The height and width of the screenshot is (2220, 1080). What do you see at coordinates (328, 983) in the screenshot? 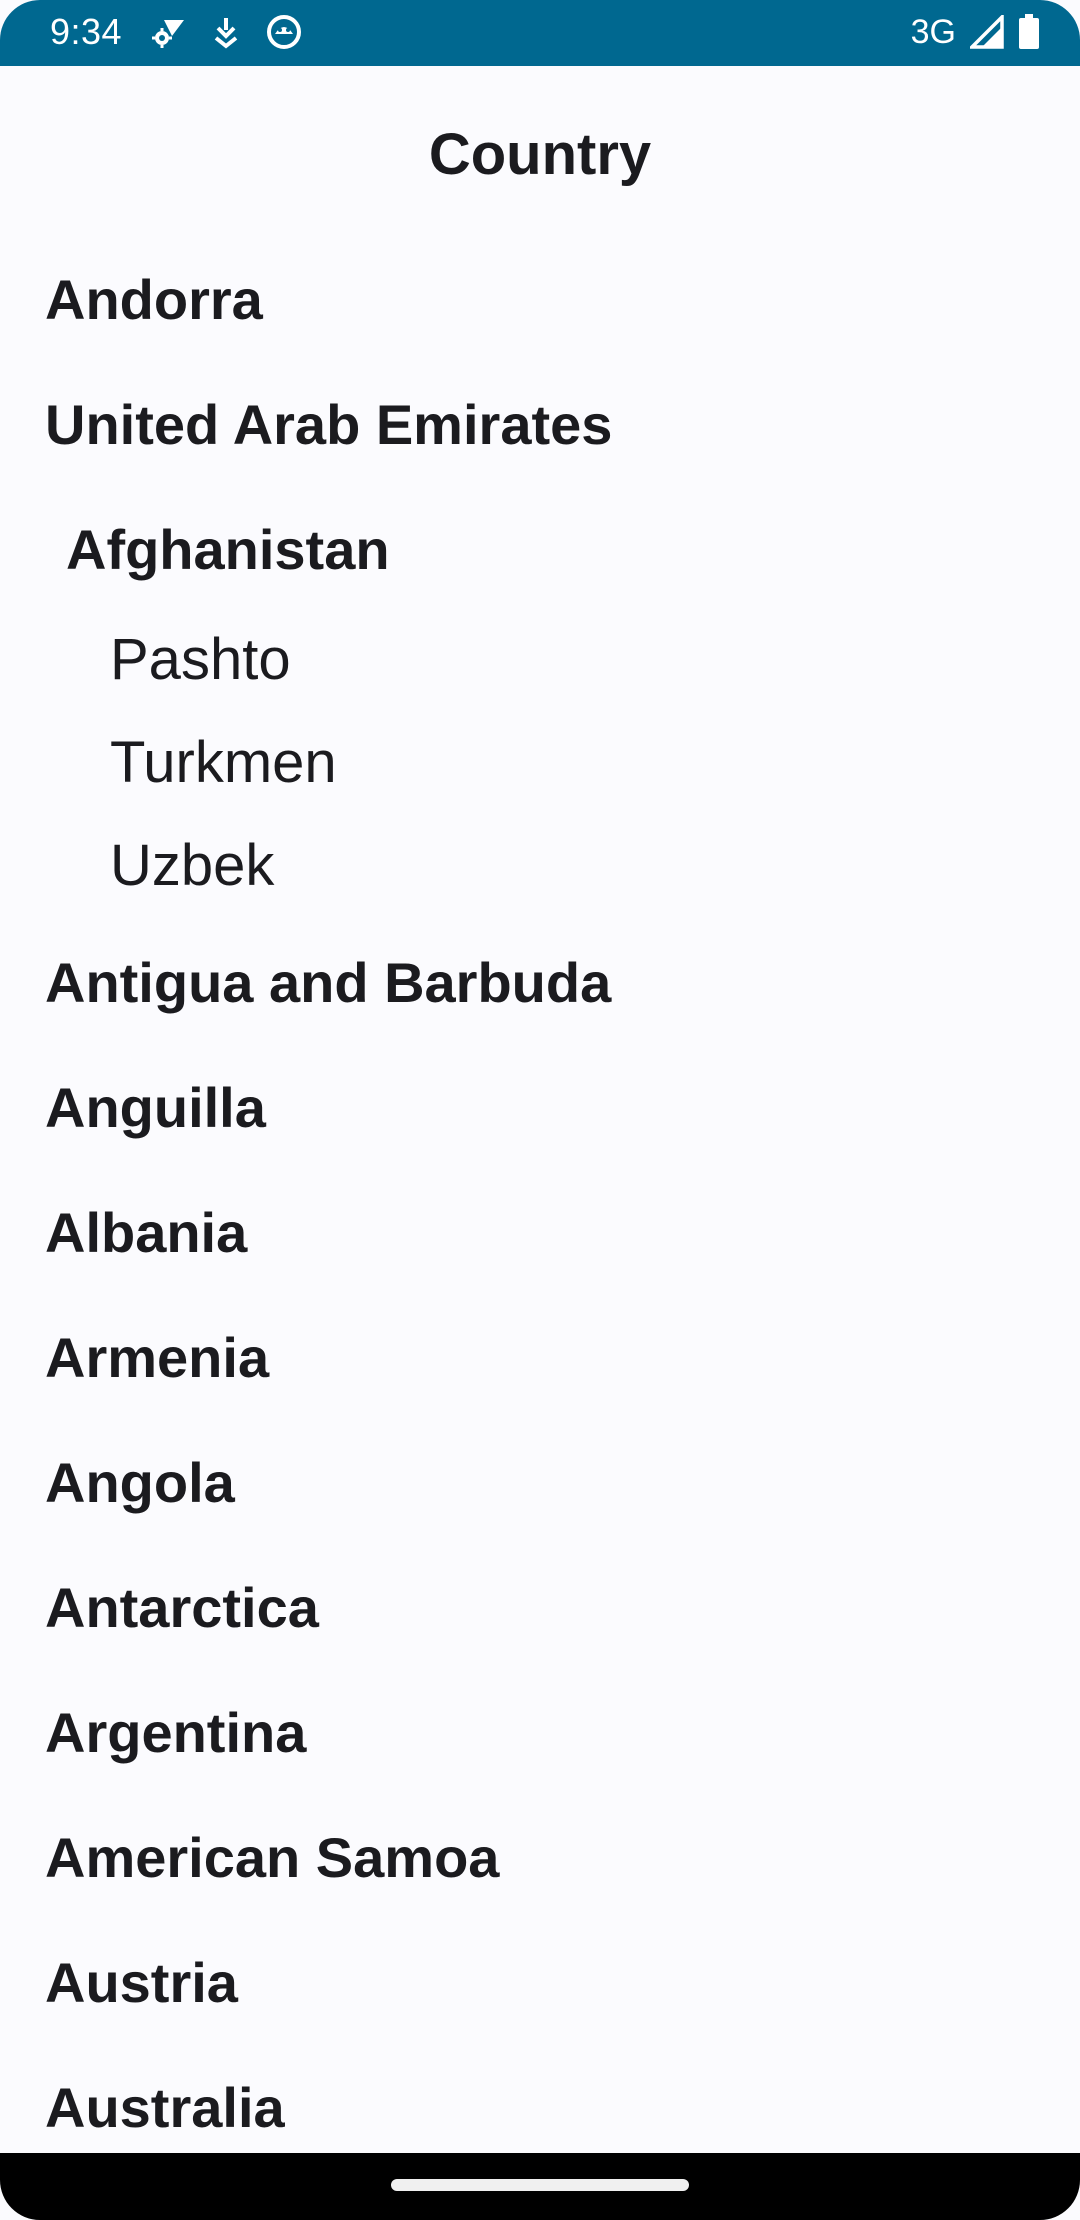
I see `country-item-antigua-and-barbuda: Antigua and Barbuda` at bounding box center [328, 983].